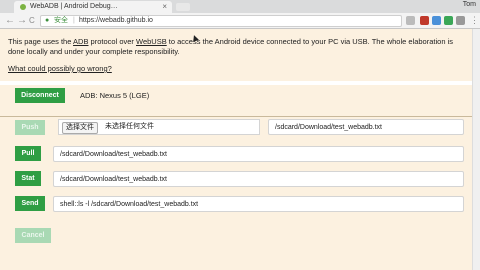 The image size is (480, 270). Describe the element at coordinates (258, 154) in the screenshot. I see `pull-path-input: /sdcard/Download/test_webadb.txt` at that location.